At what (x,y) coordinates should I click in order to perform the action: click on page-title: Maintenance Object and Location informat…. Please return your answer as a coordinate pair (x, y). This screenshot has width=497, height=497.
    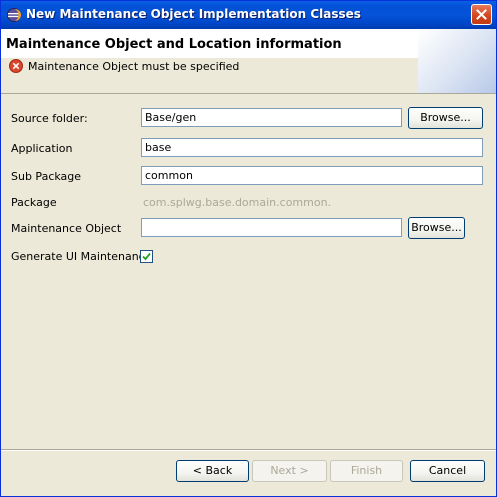
    Looking at the image, I should click on (174, 44).